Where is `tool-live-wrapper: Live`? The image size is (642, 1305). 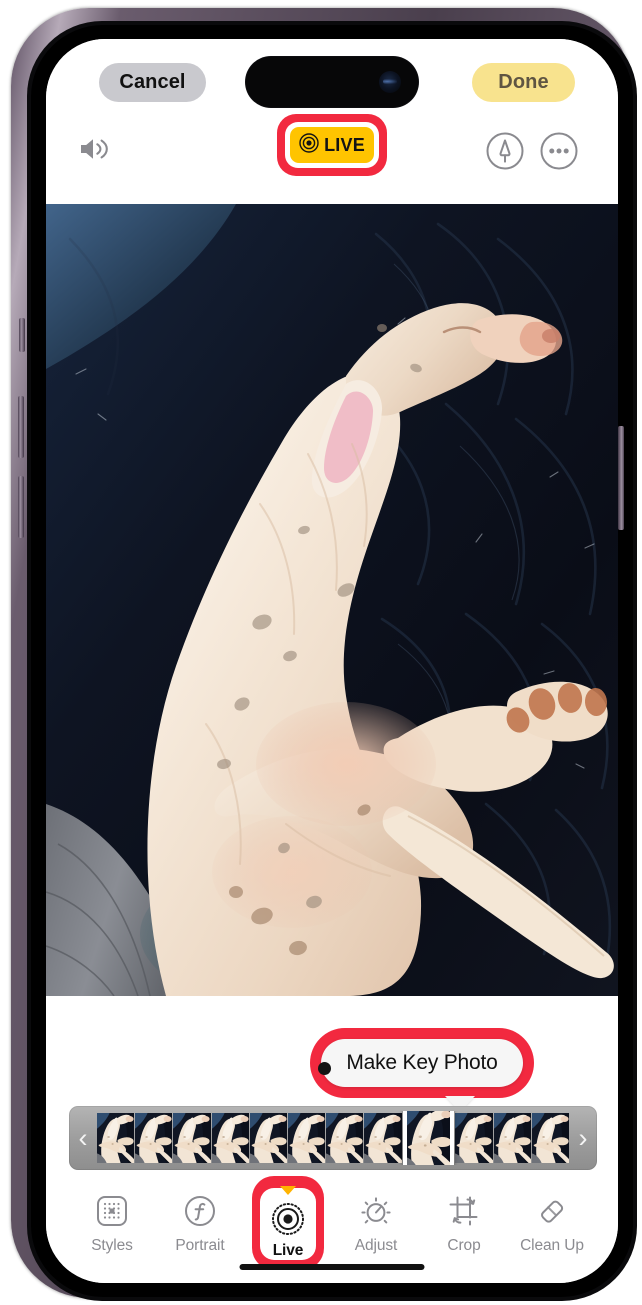 tool-live-wrapper: Live is located at coordinates (288, 1223).